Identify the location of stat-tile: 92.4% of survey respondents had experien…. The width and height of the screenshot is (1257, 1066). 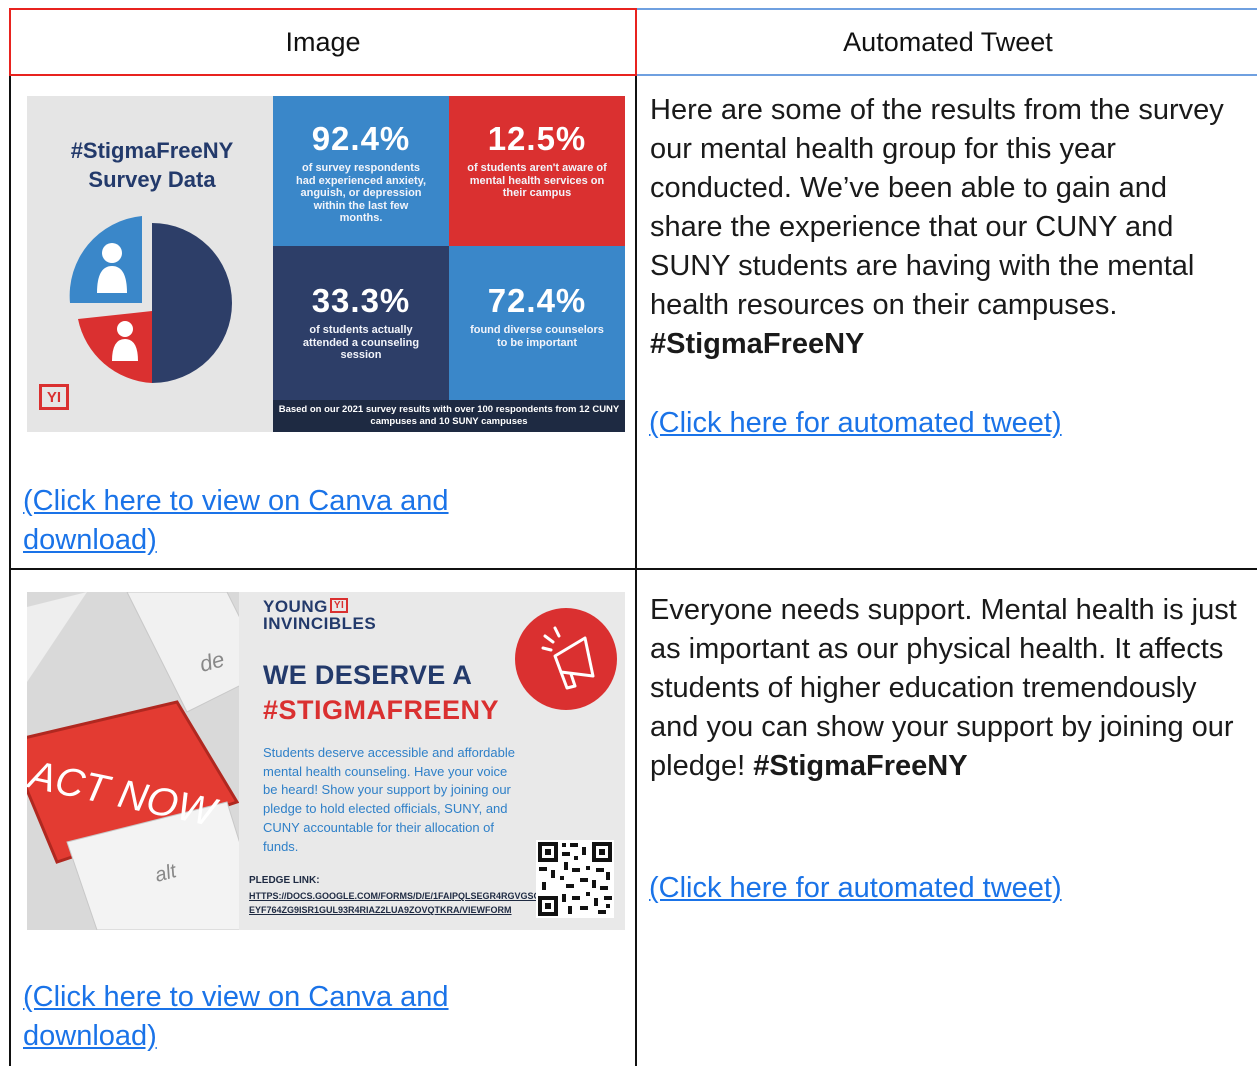
(361, 171).